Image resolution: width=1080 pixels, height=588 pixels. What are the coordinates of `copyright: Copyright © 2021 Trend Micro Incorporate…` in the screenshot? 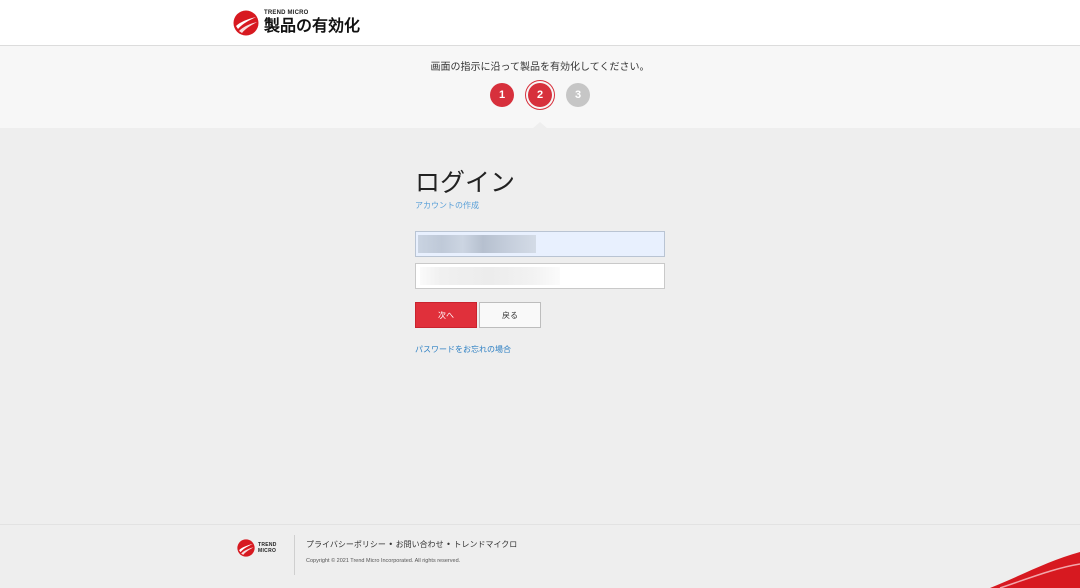 It's located at (383, 561).